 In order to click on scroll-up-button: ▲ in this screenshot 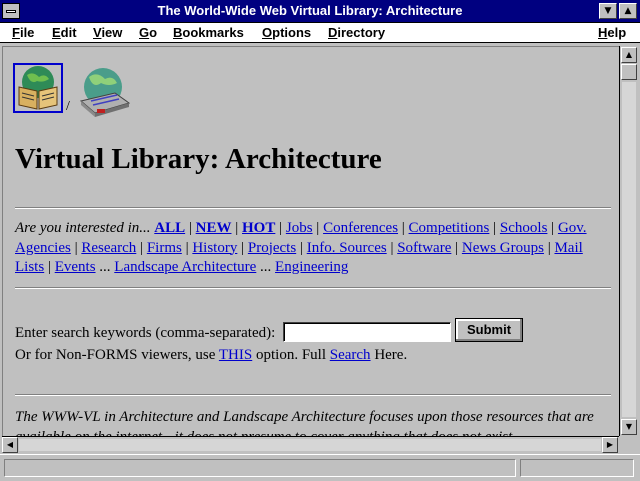, I will do `click(629, 55)`.